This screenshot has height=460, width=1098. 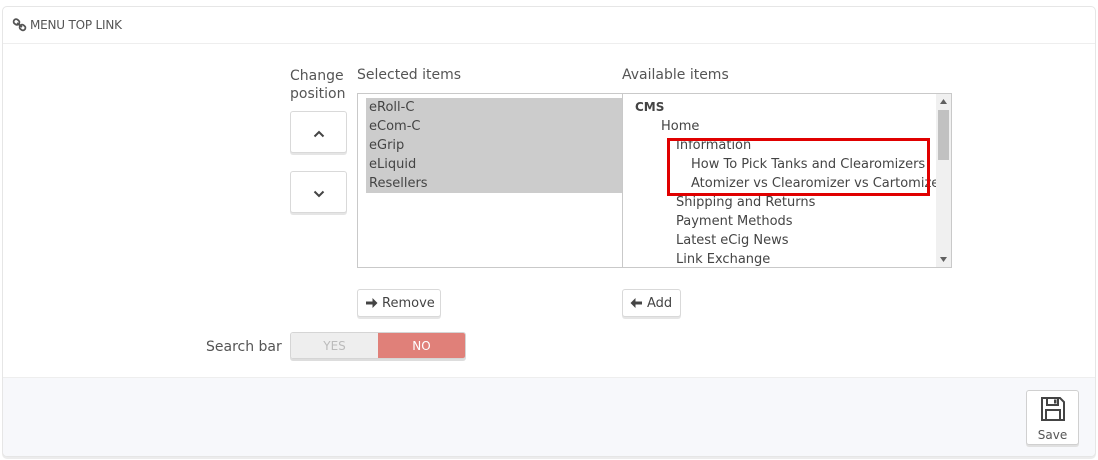 What do you see at coordinates (371, 303) in the screenshot?
I see `arrow-right-icon` at bounding box center [371, 303].